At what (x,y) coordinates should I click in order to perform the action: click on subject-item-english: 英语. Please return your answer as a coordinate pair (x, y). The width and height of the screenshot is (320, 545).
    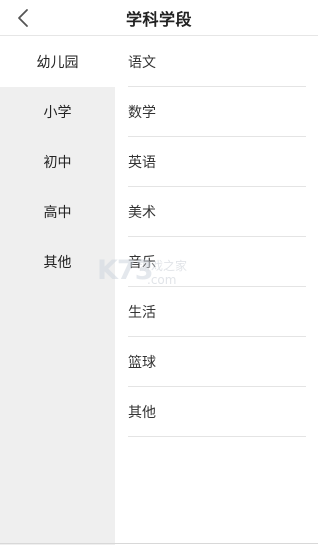
    Looking at the image, I should click on (217, 162).